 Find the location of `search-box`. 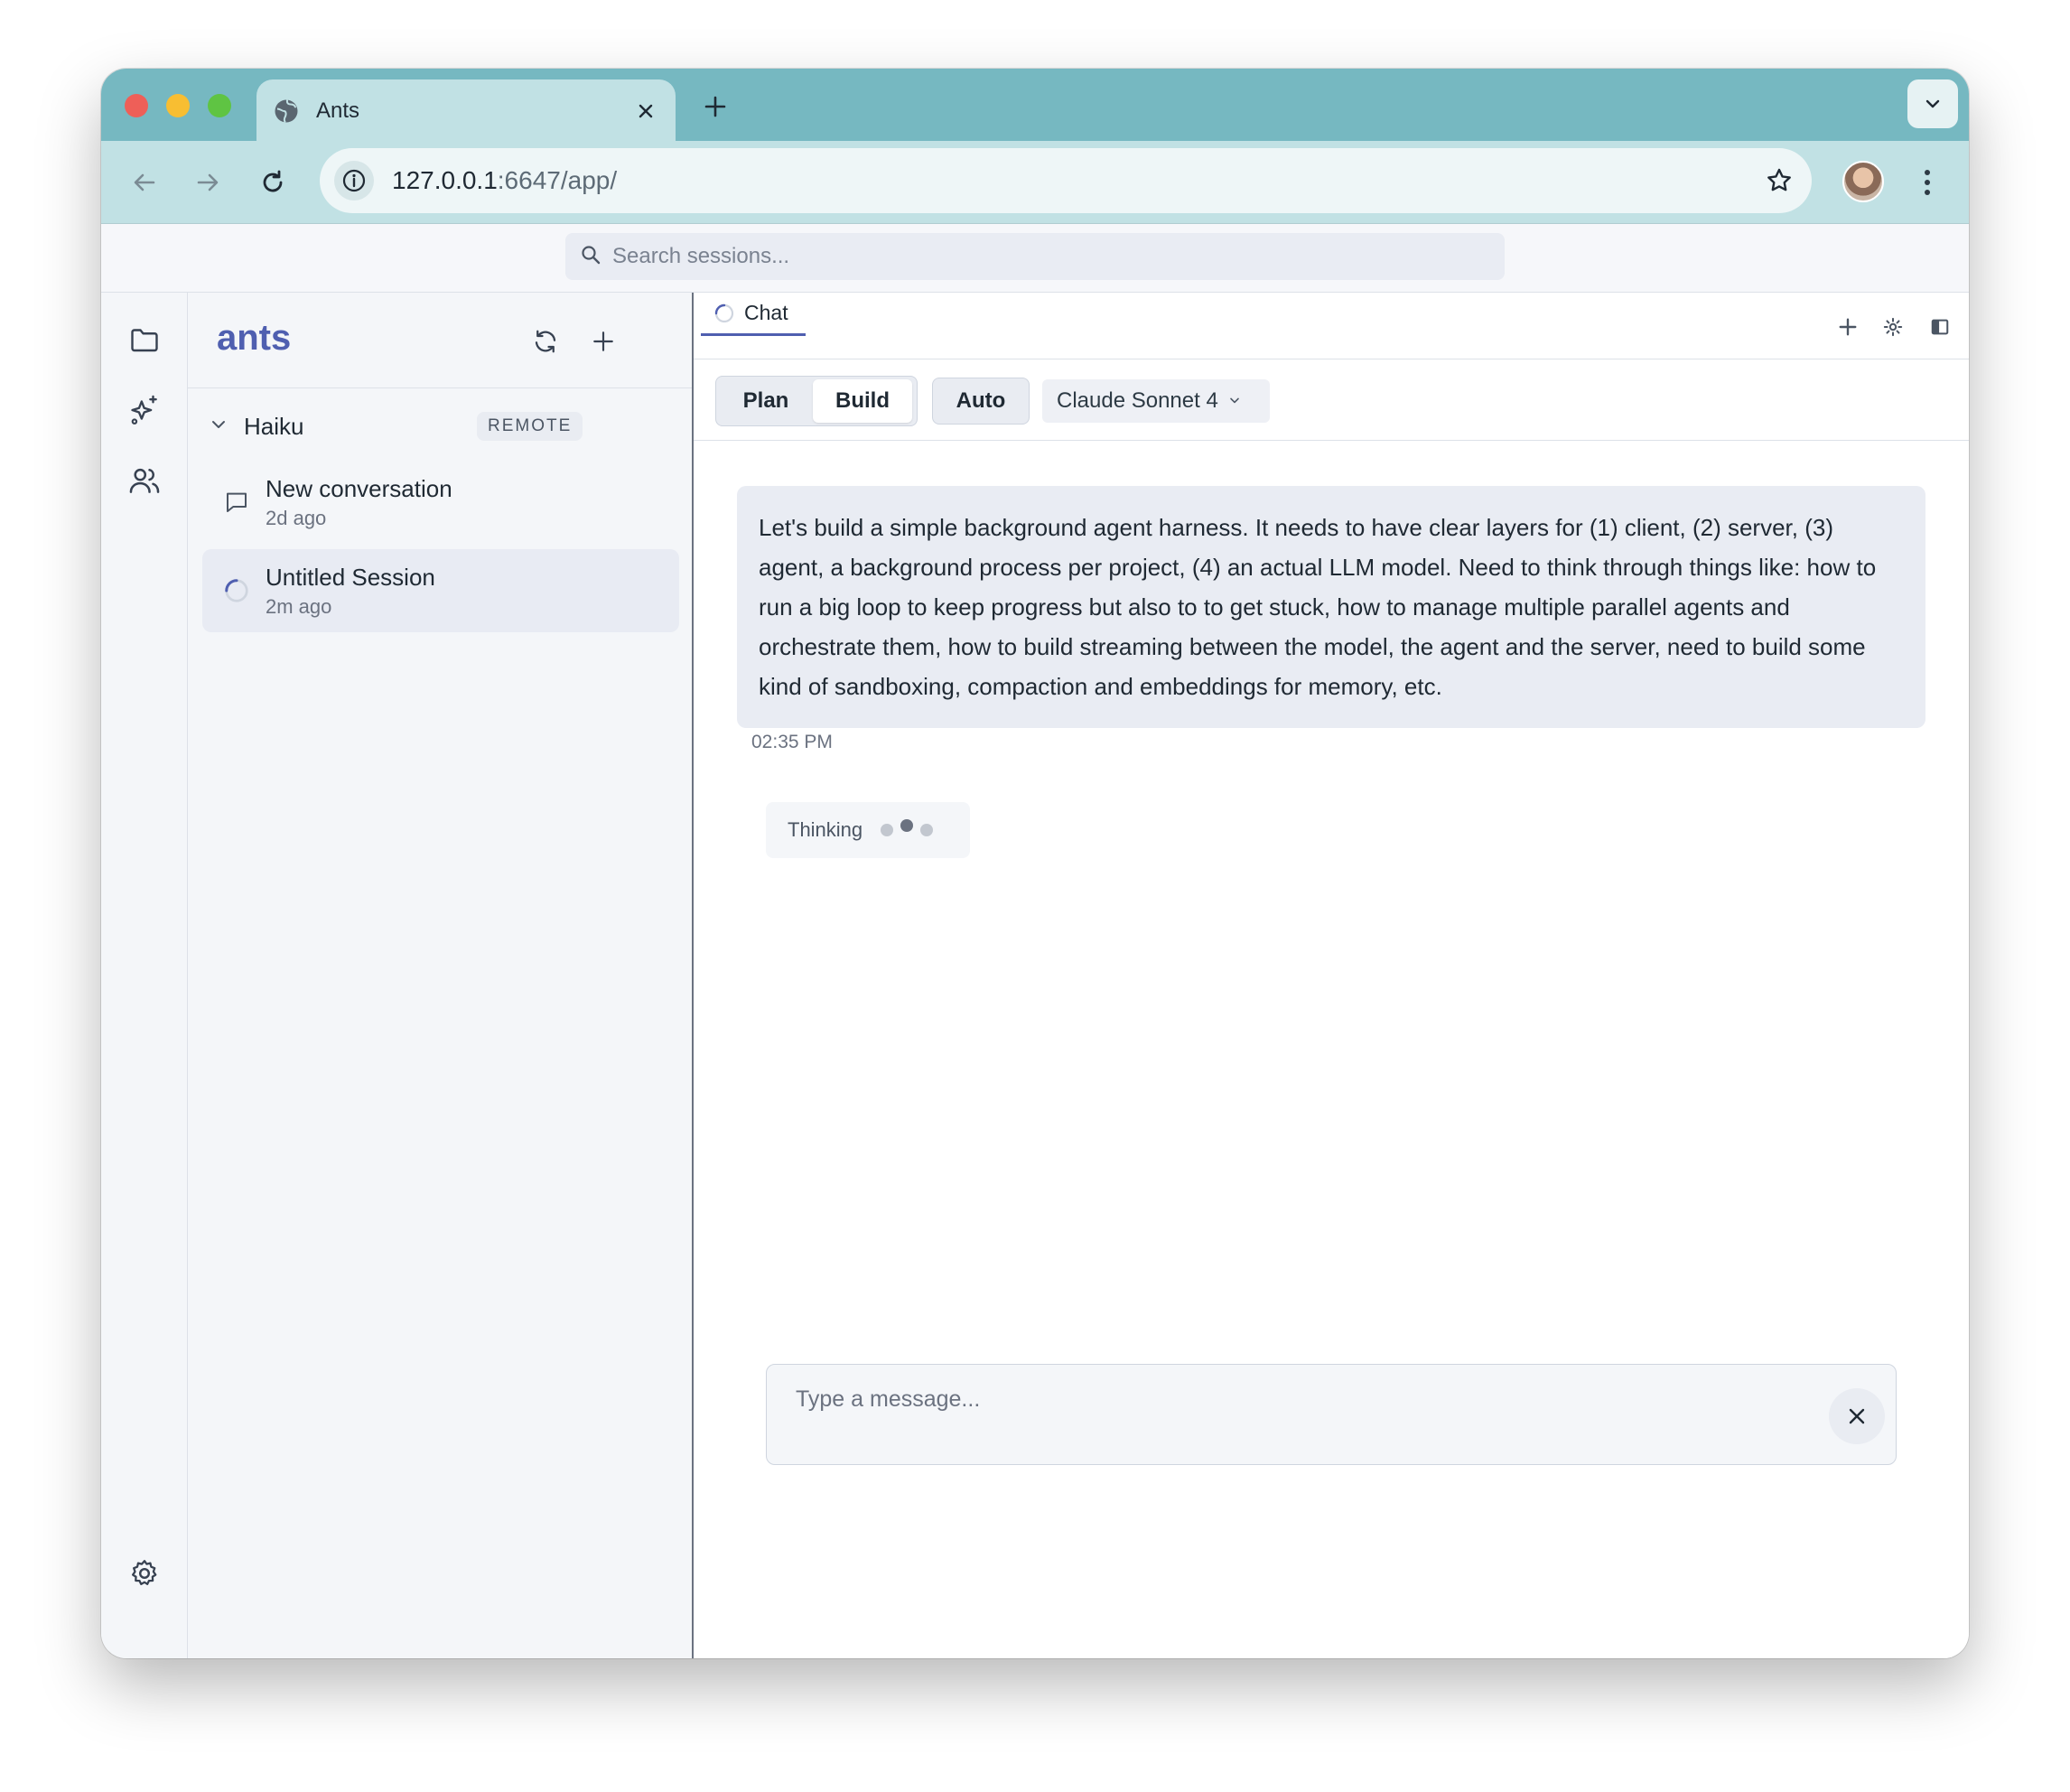

search-box is located at coordinates (1035, 256).